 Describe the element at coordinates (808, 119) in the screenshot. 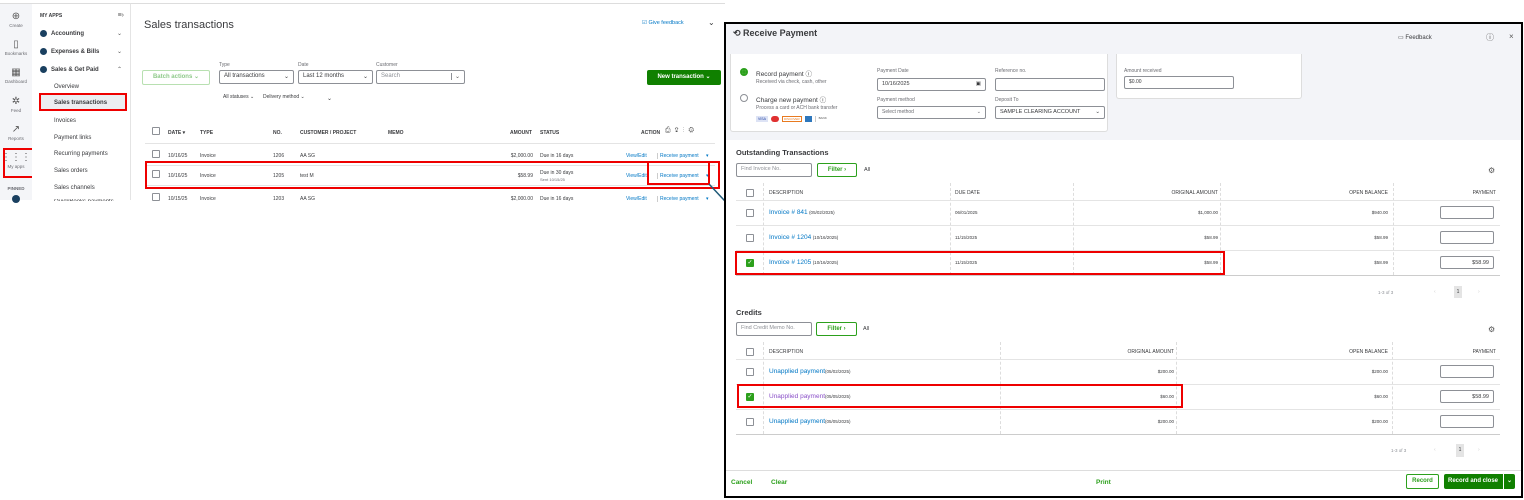

I see `amex-icon` at that location.